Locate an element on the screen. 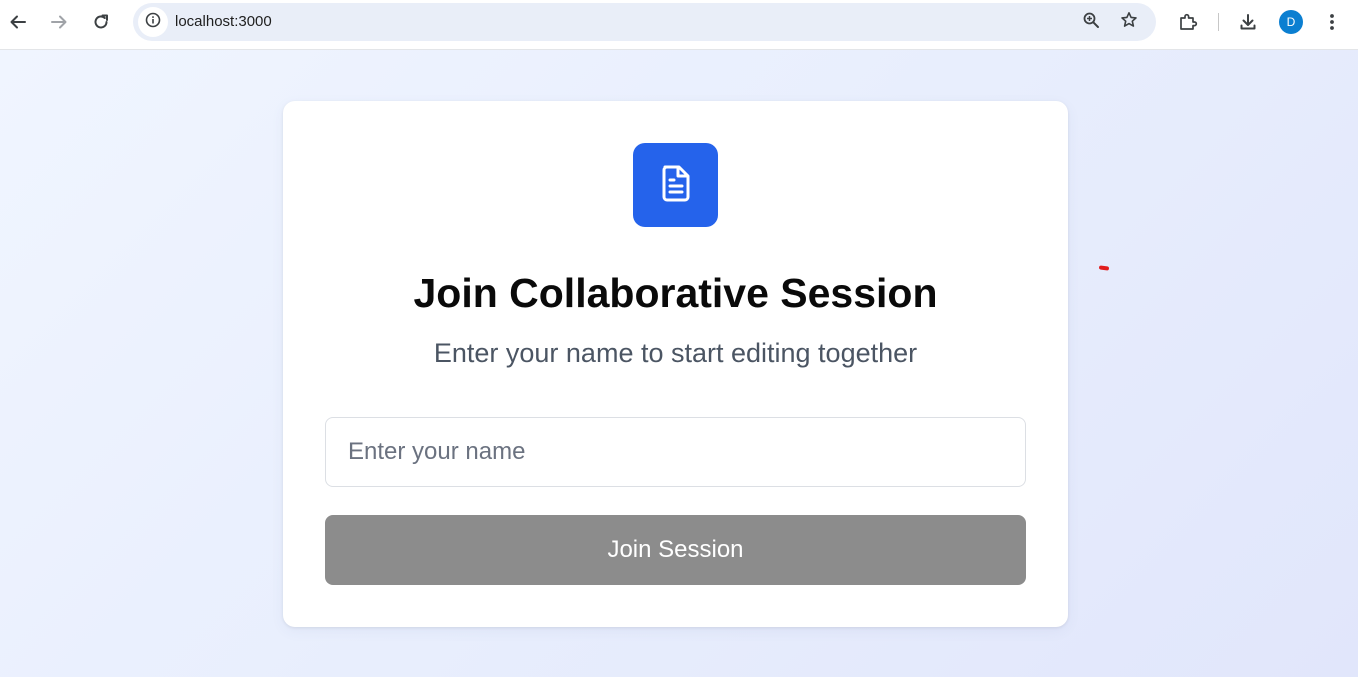 This screenshot has height=677, width=1358. join-session-button: Join Session is located at coordinates (675, 550).